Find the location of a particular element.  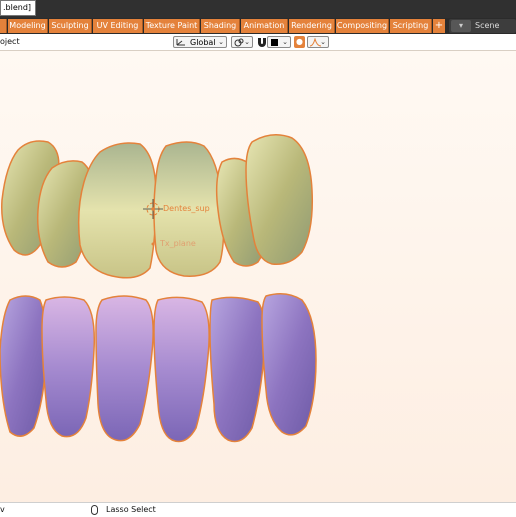

pivot-icon is located at coordinates (239, 42).